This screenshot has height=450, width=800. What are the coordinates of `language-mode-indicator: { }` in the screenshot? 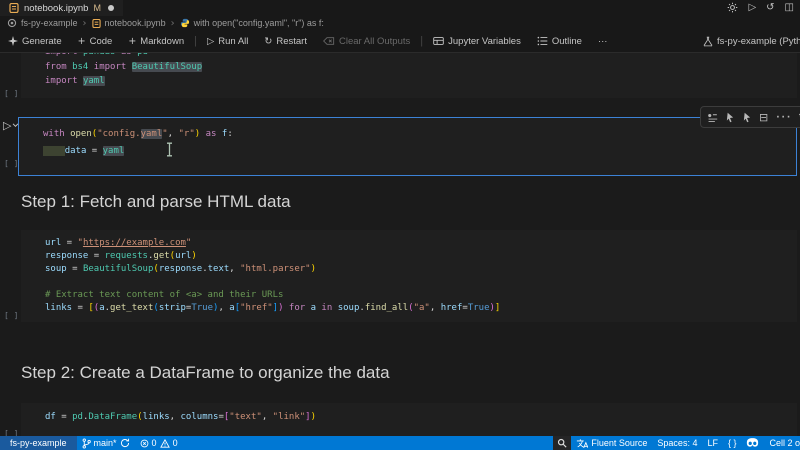 It's located at (732, 443).